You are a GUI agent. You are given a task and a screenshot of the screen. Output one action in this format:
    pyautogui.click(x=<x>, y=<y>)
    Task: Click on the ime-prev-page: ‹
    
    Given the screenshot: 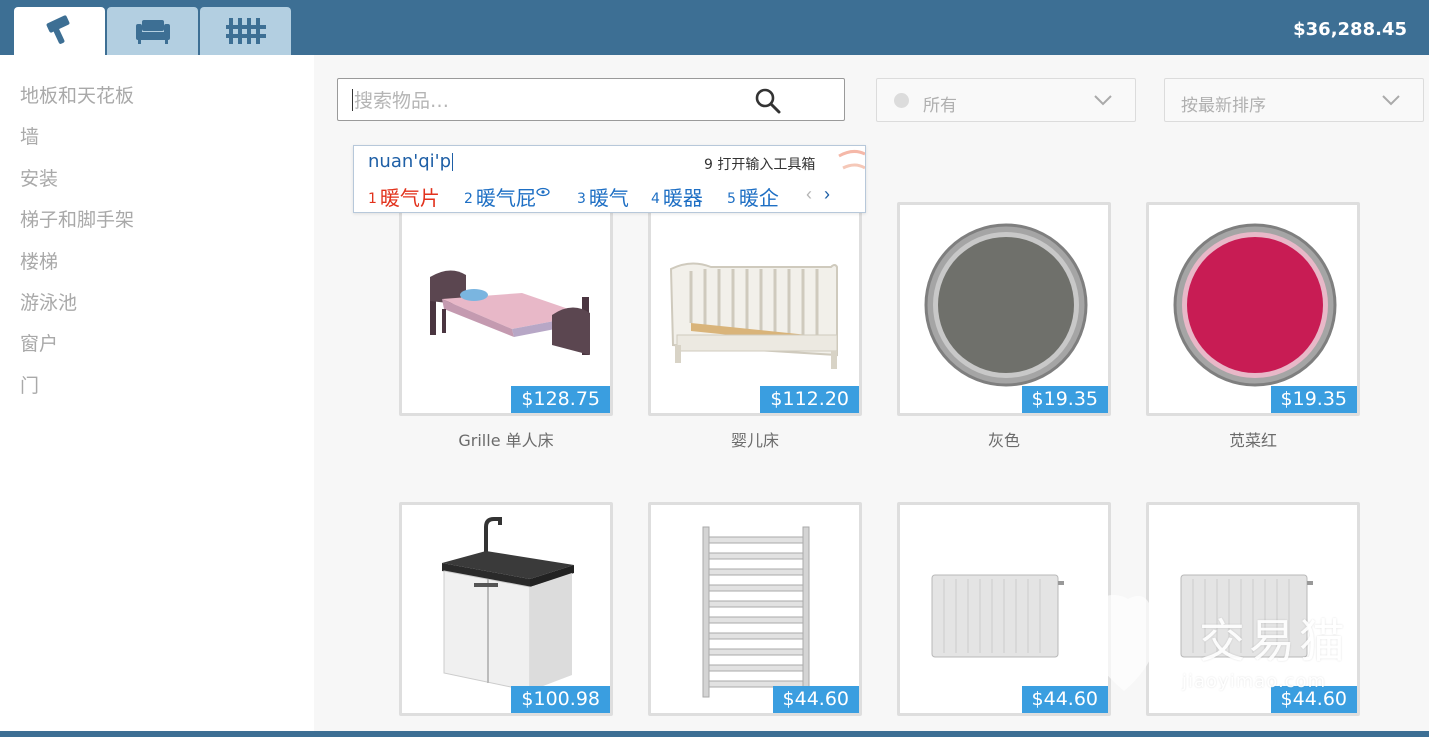 What is the action you would take?
    pyautogui.click(x=809, y=194)
    